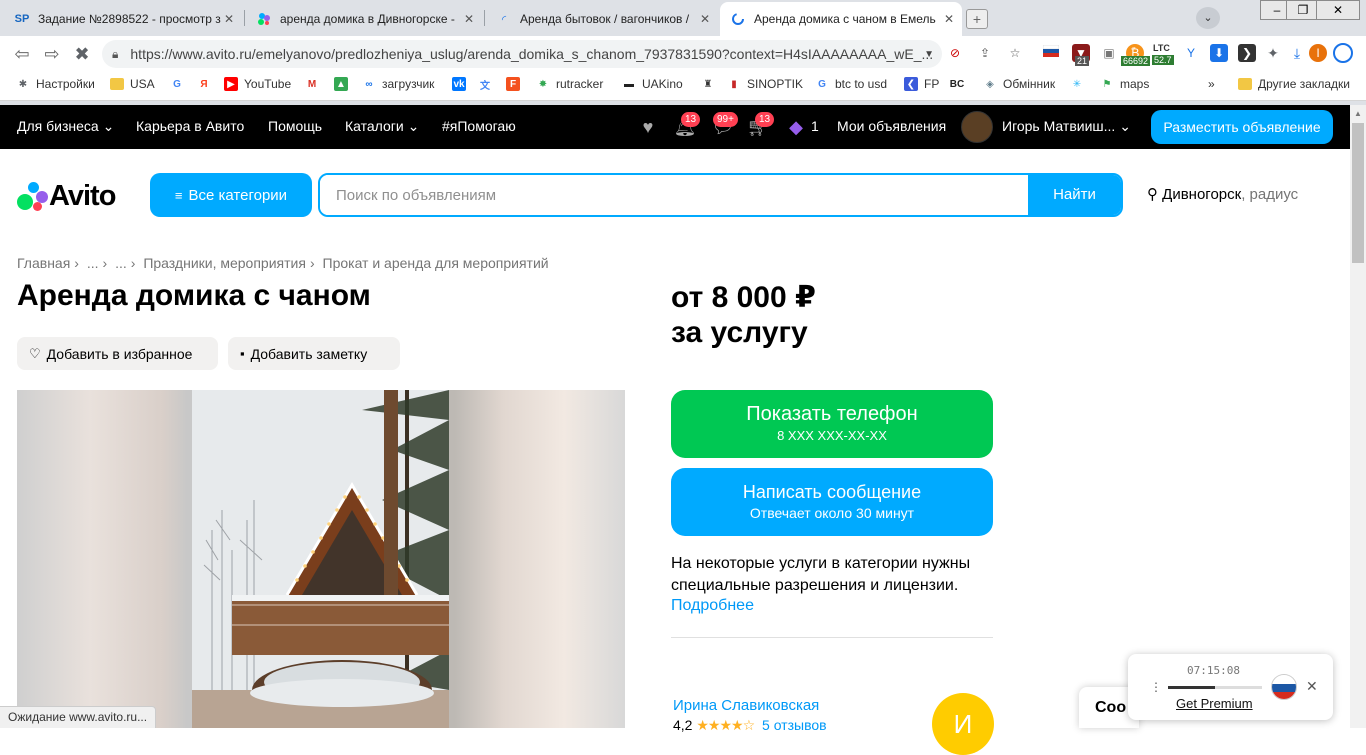  I want to click on tab-search-chevron-icon: ⌄, so click(1208, 18).